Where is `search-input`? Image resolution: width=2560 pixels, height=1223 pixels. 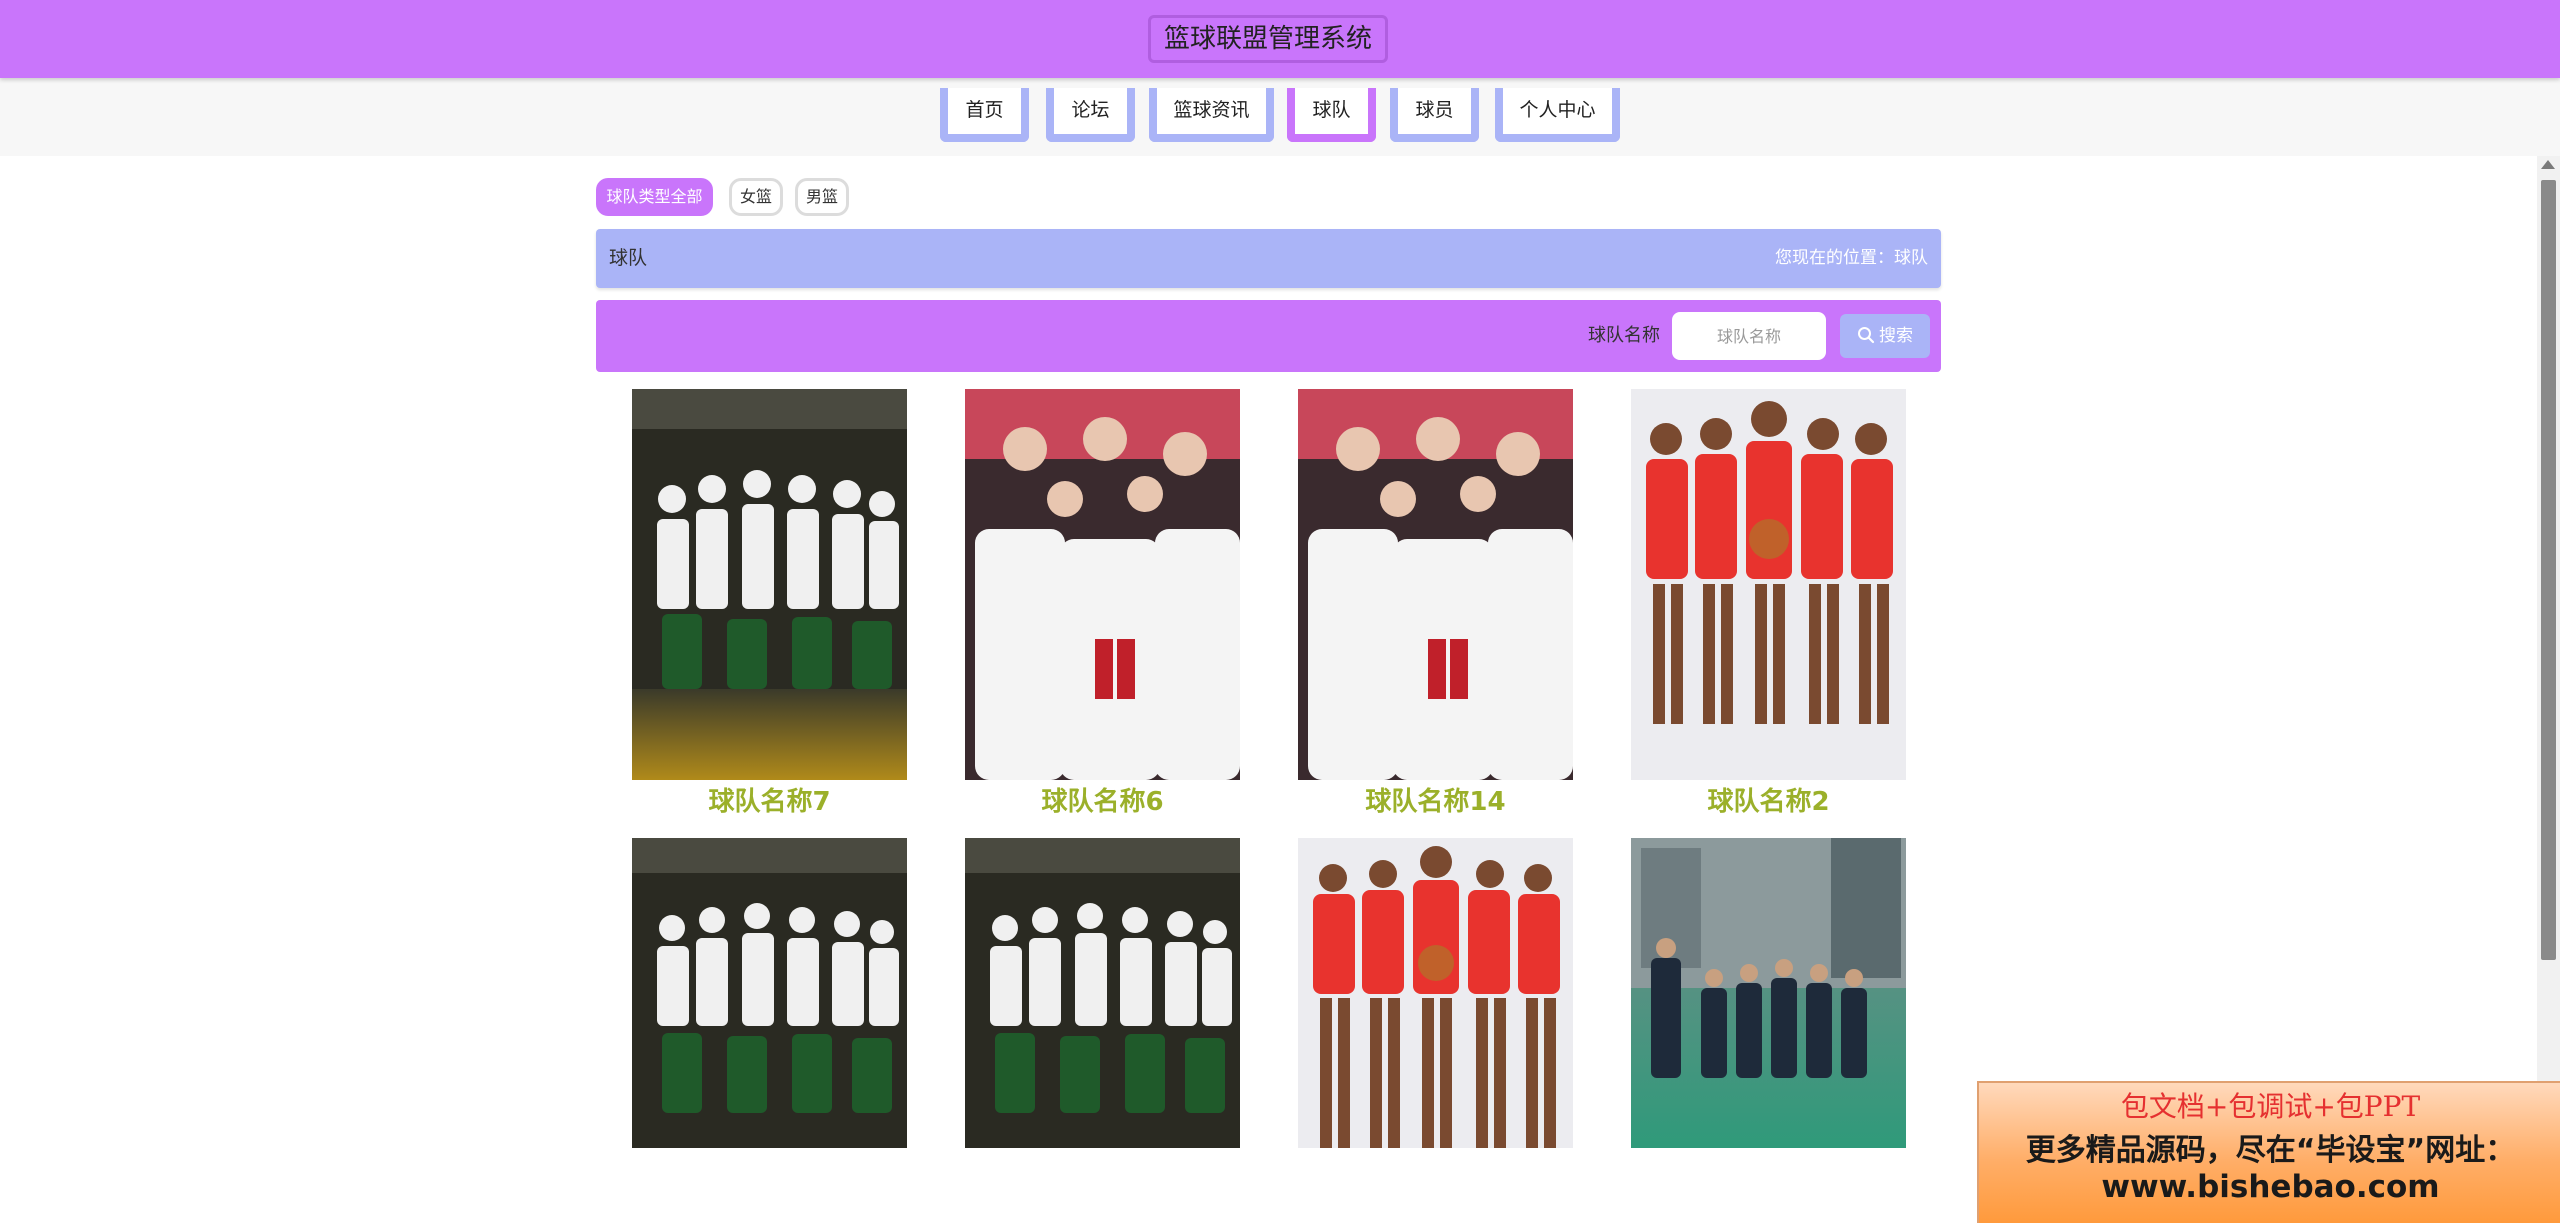 search-input is located at coordinates (1749, 336).